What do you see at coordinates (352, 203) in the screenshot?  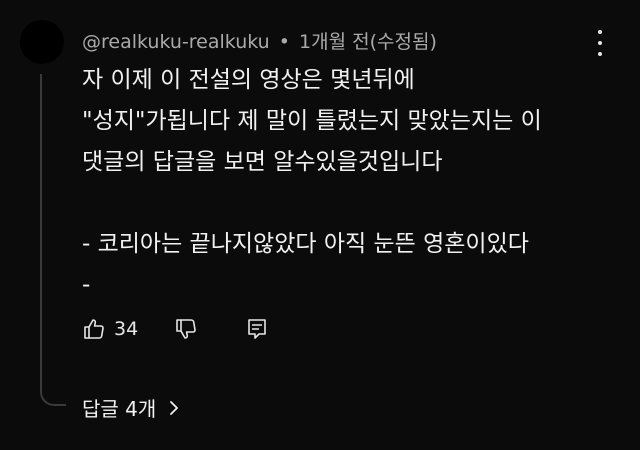 I see `comment-line` at bounding box center [352, 203].